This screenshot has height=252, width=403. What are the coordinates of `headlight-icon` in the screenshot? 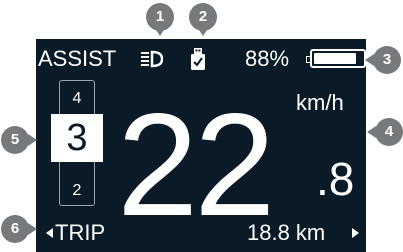 It's located at (152, 59).